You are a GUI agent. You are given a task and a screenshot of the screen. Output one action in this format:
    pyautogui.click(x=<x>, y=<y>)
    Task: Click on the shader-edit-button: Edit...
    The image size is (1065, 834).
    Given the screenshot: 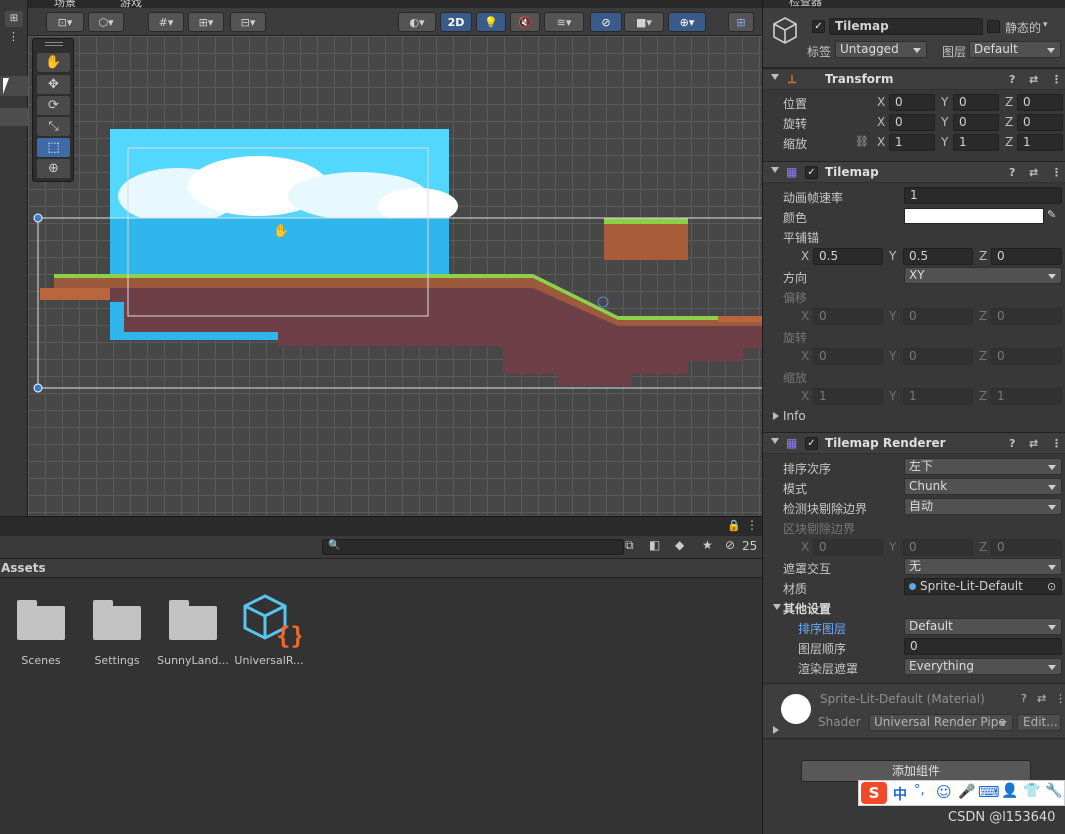 What is the action you would take?
    pyautogui.click(x=1039, y=722)
    